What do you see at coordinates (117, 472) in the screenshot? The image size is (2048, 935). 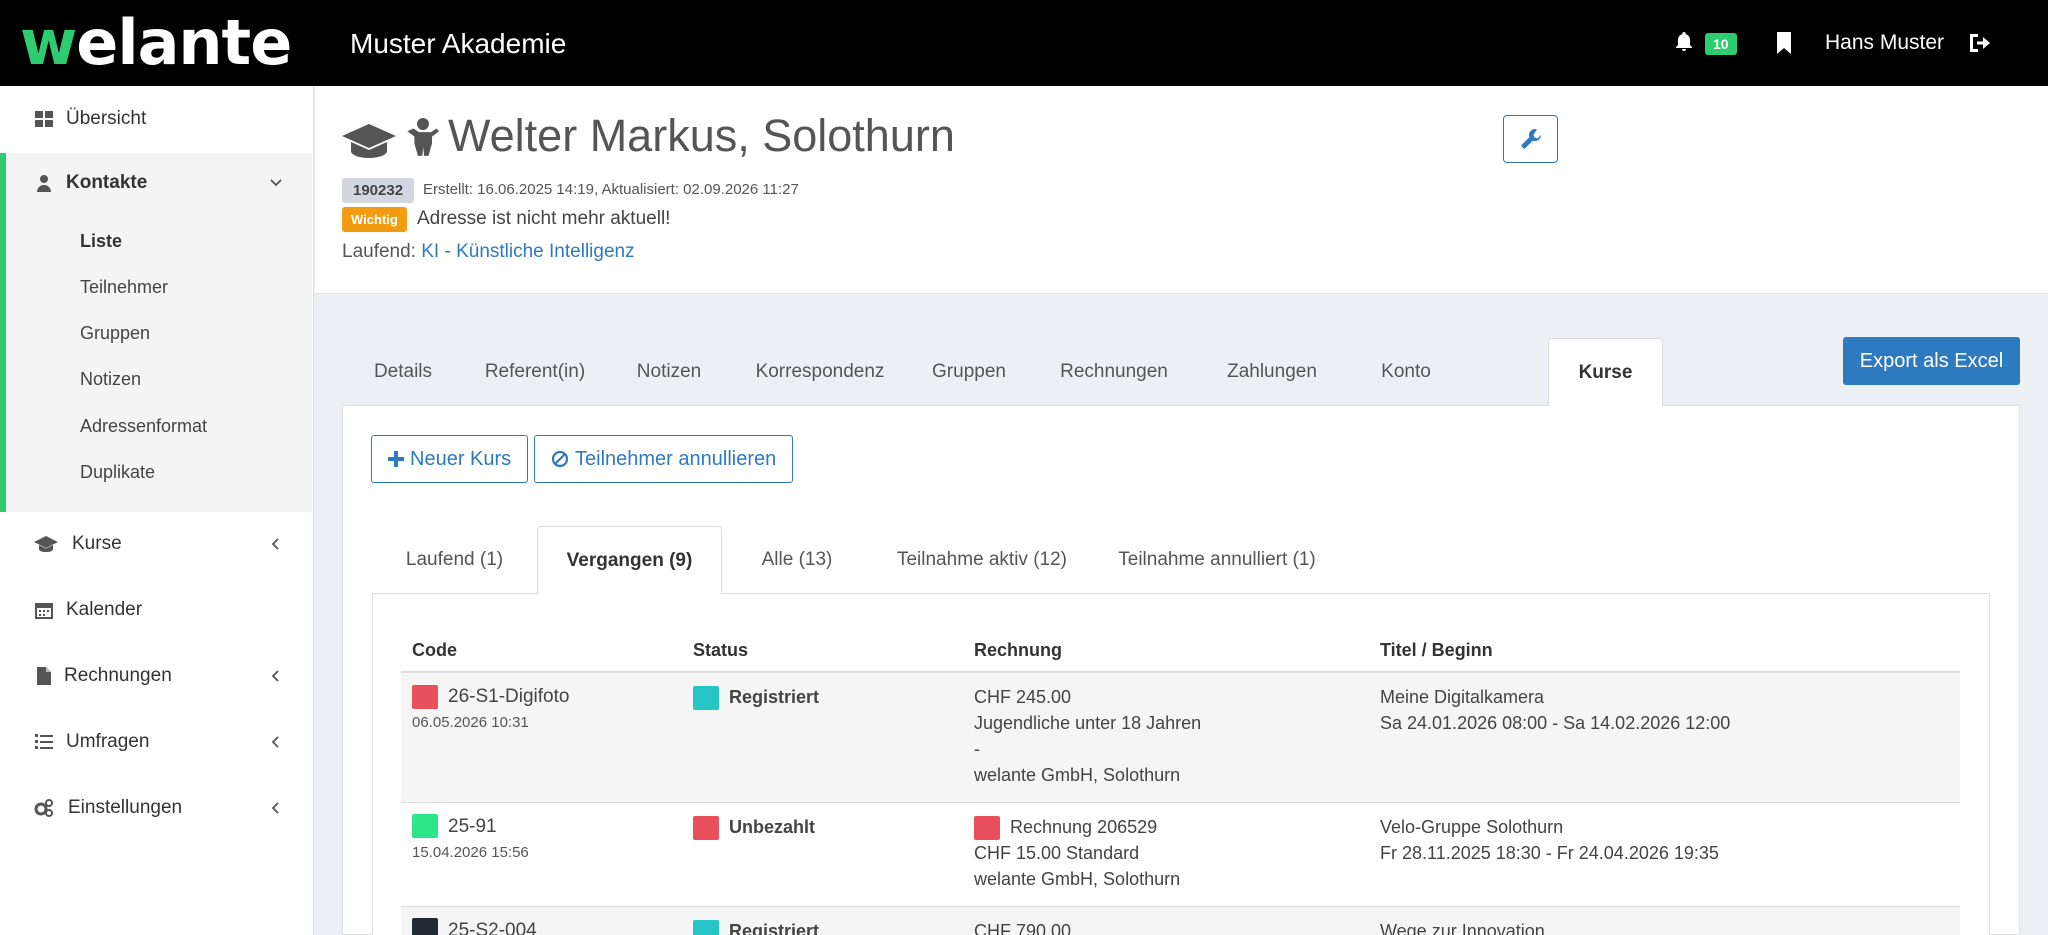 I see `sidebar-subitem-duplikate: Duplikate` at bounding box center [117, 472].